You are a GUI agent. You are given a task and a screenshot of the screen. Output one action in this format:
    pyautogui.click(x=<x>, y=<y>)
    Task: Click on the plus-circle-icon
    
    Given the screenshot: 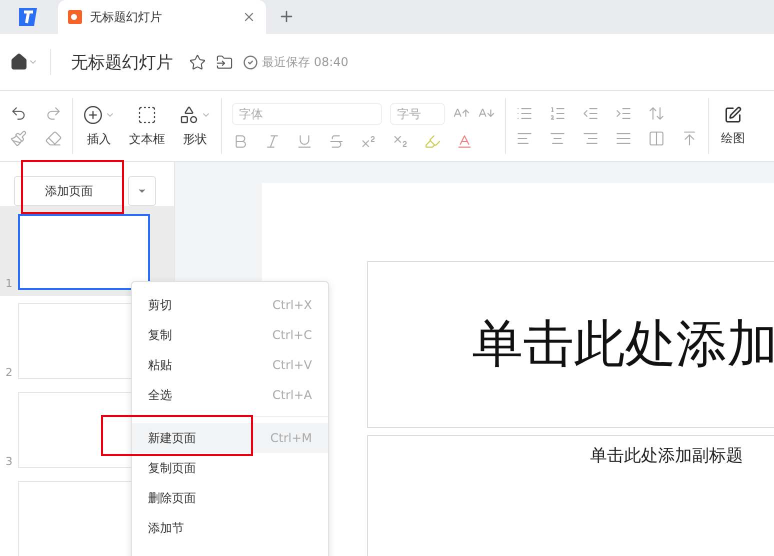 What is the action you would take?
    pyautogui.click(x=93, y=114)
    